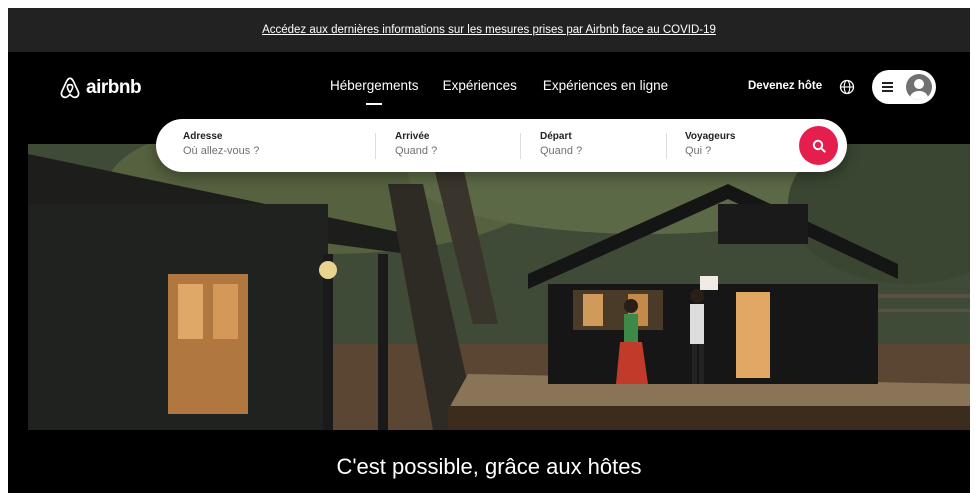 The height and width of the screenshot is (493, 978). I want to click on nav-item-experiences: Expériences, so click(480, 85).